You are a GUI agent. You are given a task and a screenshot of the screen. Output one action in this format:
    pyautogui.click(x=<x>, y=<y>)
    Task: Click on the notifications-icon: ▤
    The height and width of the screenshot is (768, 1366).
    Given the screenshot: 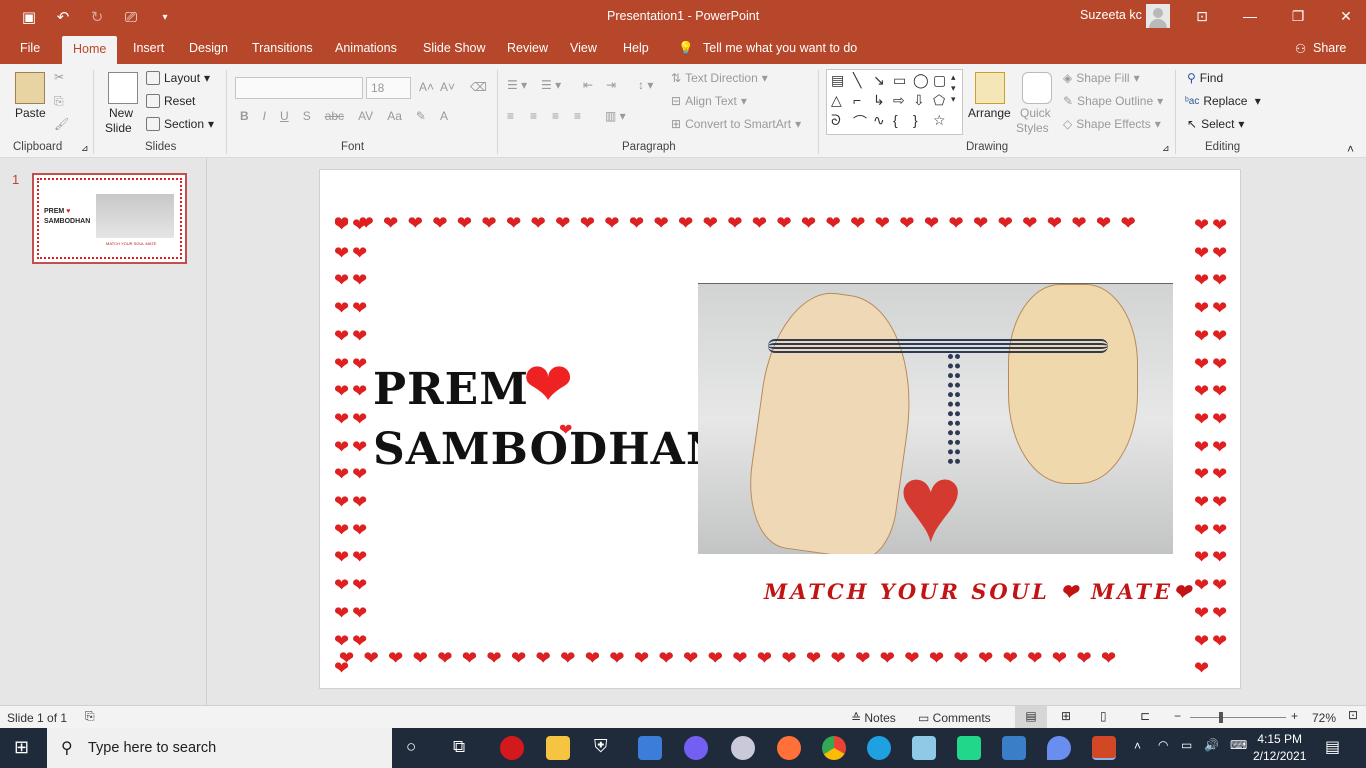 What is the action you would take?
    pyautogui.click(x=1332, y=747)
    